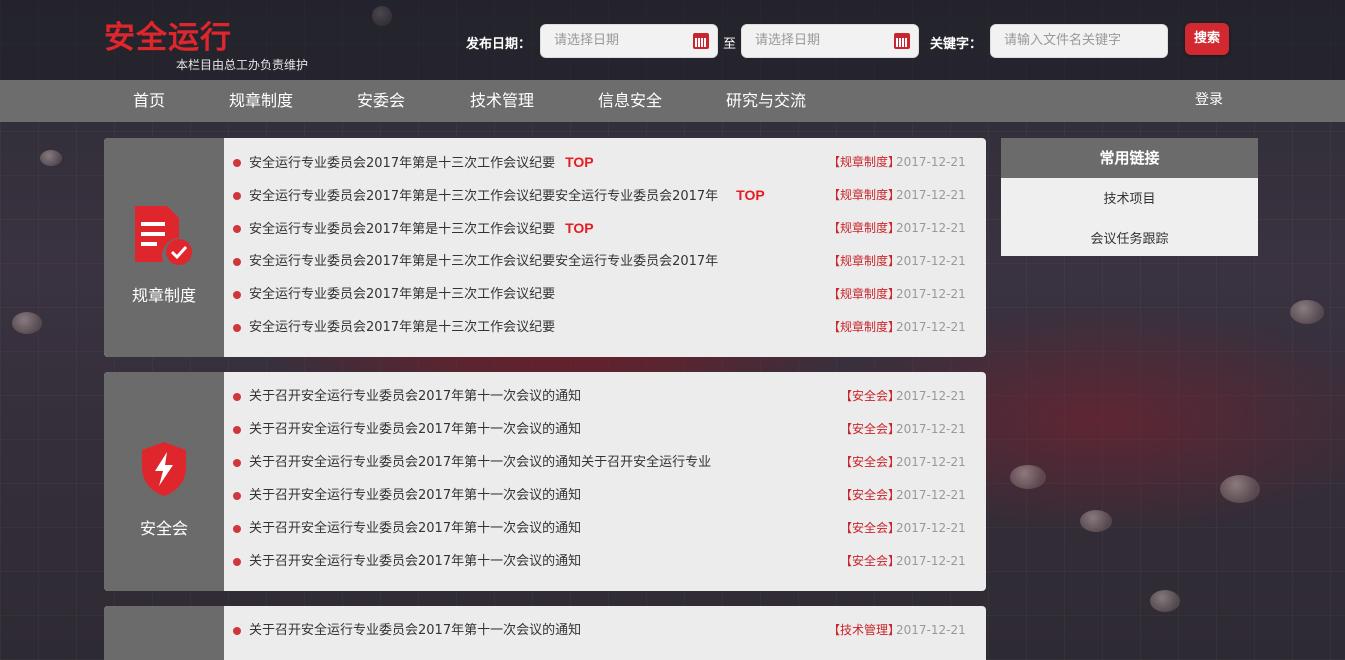  What do you see at coordinates (1063, 40) in the screenshot?
I see `keyword-placeholder: 请输入文件名关键字` at bounding box center [1063, 40].